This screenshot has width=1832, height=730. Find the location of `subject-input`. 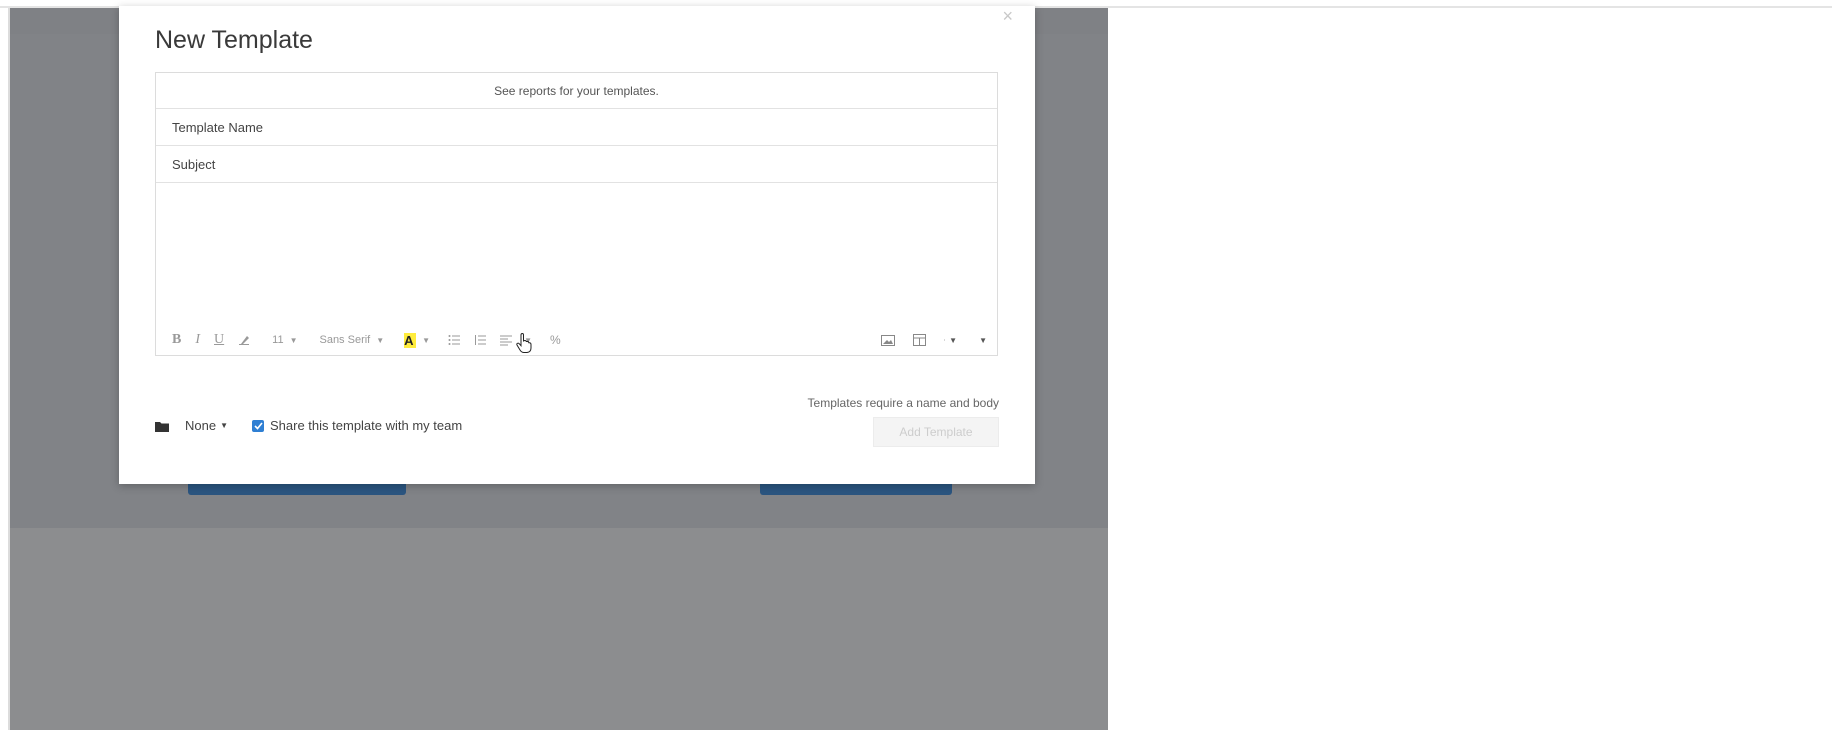

subject-input is located at coordinates (583, 164).